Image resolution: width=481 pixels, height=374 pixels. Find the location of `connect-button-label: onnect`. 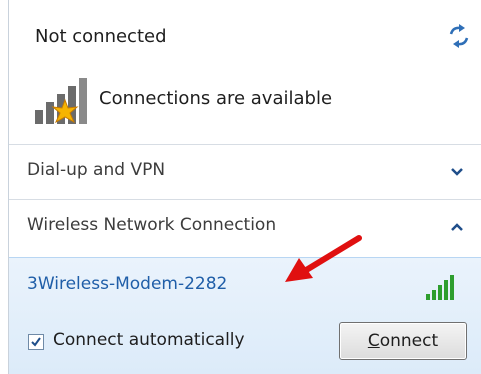

connect-button-label: onnect is located at coordinates (409, 341).